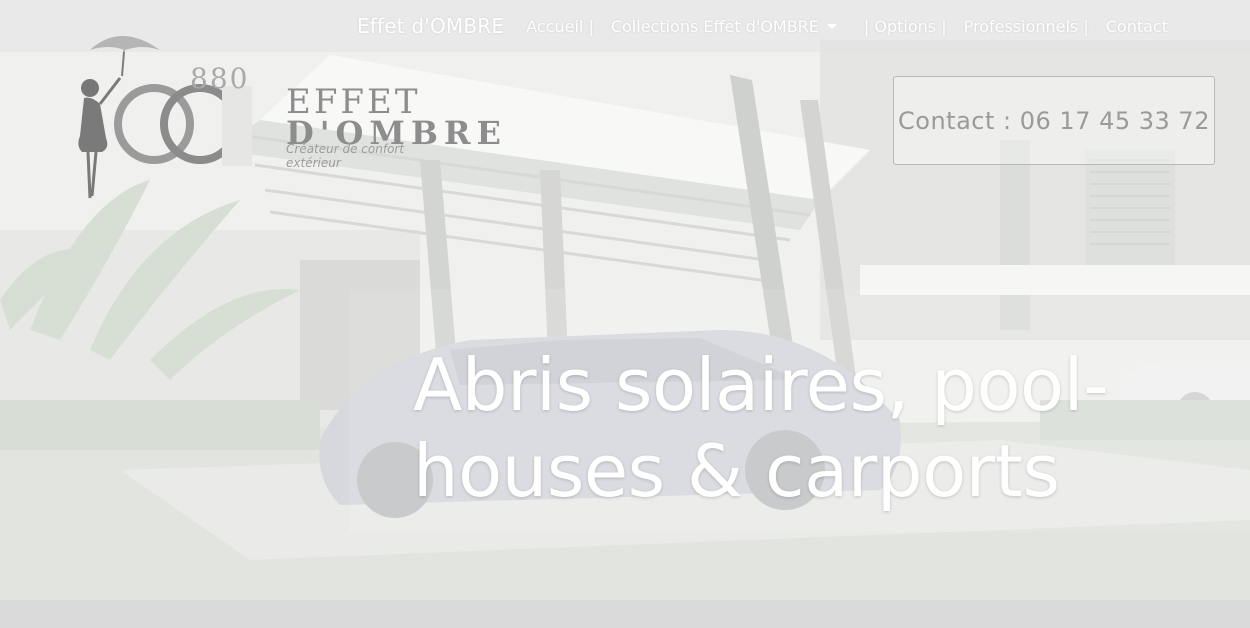 This screenshot has width=1250, height=628. What do you see at coordinates (1026, 26) in the screenshot?
I see `nav-item-professionnels: Professionnels |` at bounding box center [1026, 26].